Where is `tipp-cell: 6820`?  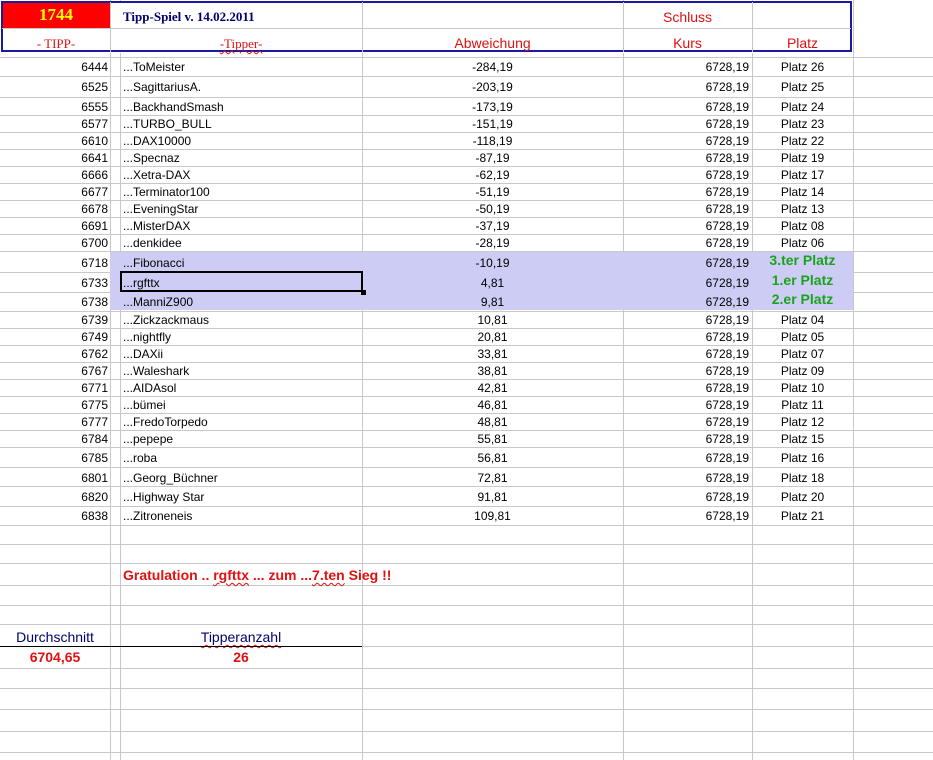 tipp-cell: 6820 is located at coordinates (54, 497).